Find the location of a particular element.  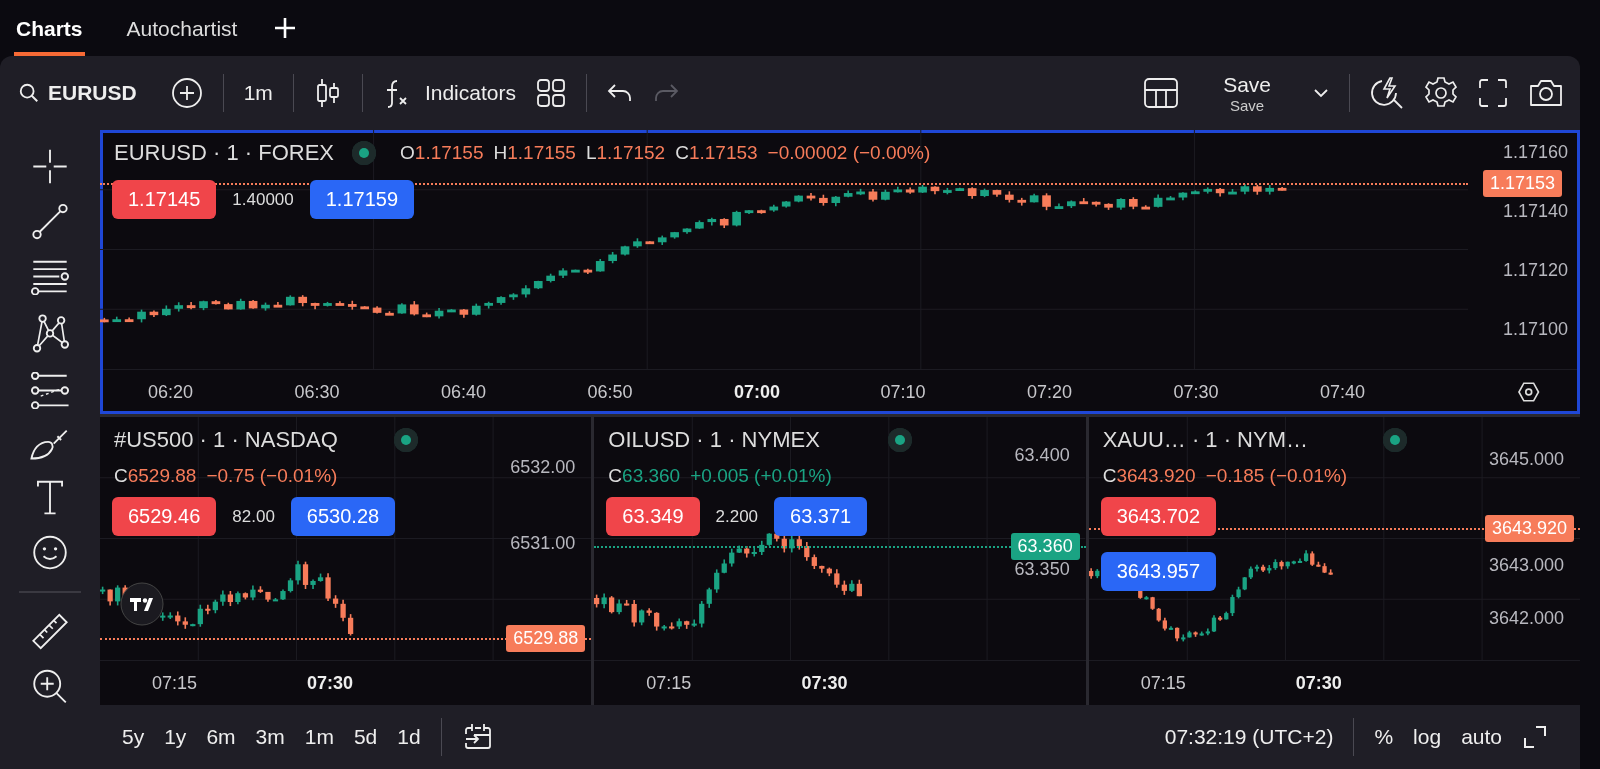

symbol-search-button: EURUSD is located at coordinates (77, 93).